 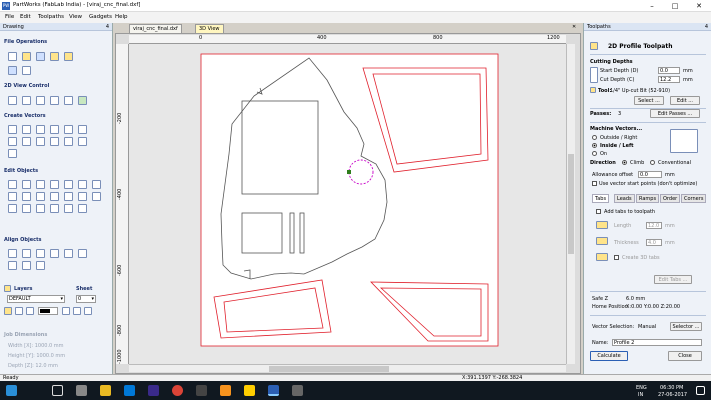 I want to click on close-panel-button: Close, so click(x=685, y=356).